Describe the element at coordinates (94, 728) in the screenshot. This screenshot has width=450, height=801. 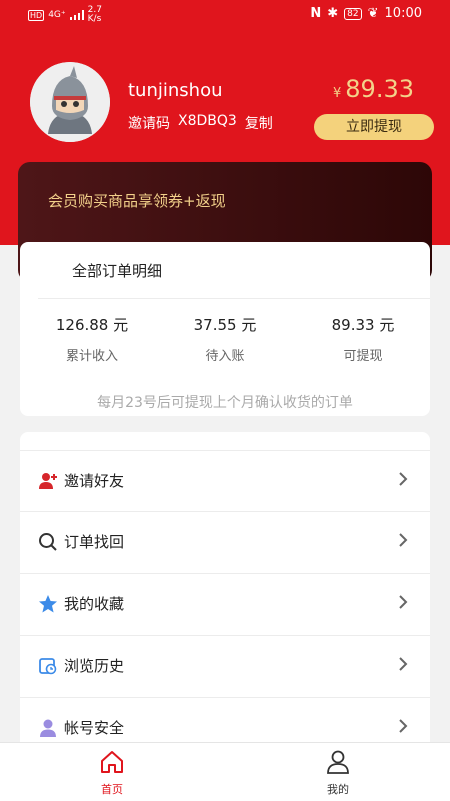
I see `menu-item-label: 帐号安全` at that location.